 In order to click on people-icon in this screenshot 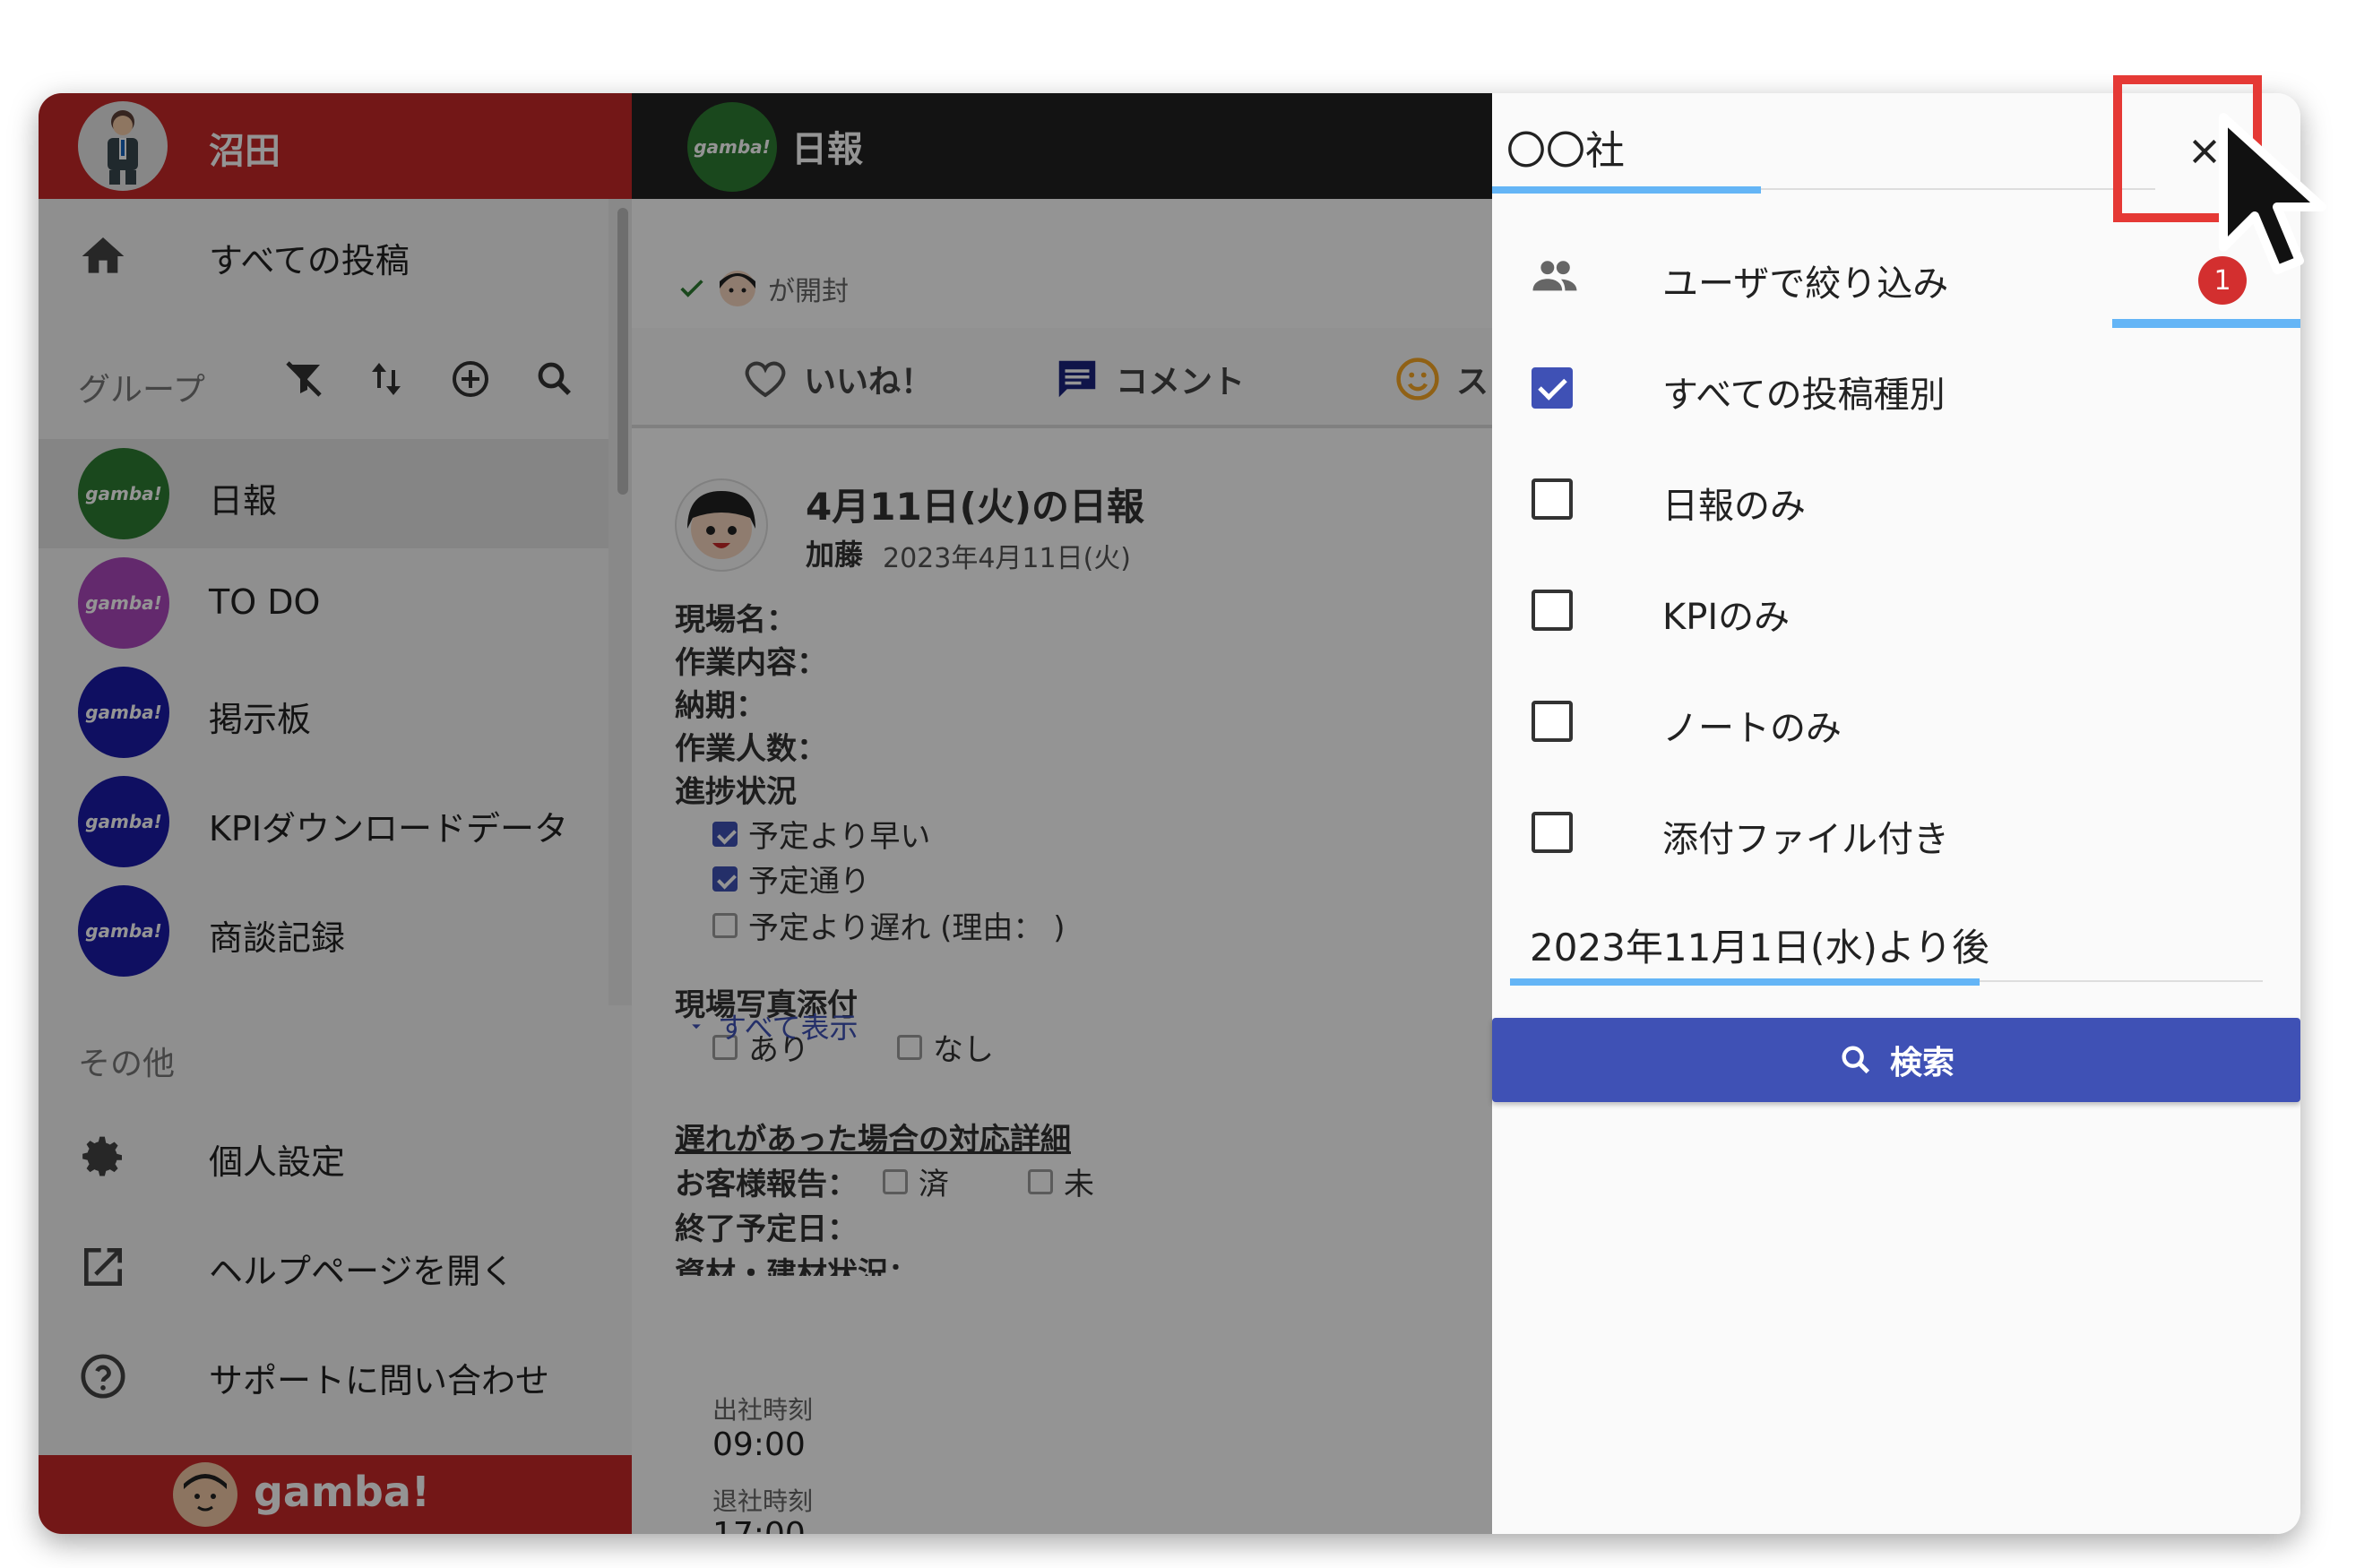, I will do `click(1555, 276)`.